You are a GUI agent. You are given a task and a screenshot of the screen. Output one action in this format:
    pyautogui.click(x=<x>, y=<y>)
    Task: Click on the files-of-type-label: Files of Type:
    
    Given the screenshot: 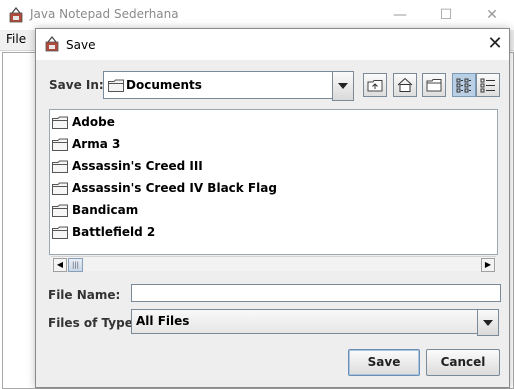 What is the action you would take?
    pyautogui.click(x=93, y=323)
    